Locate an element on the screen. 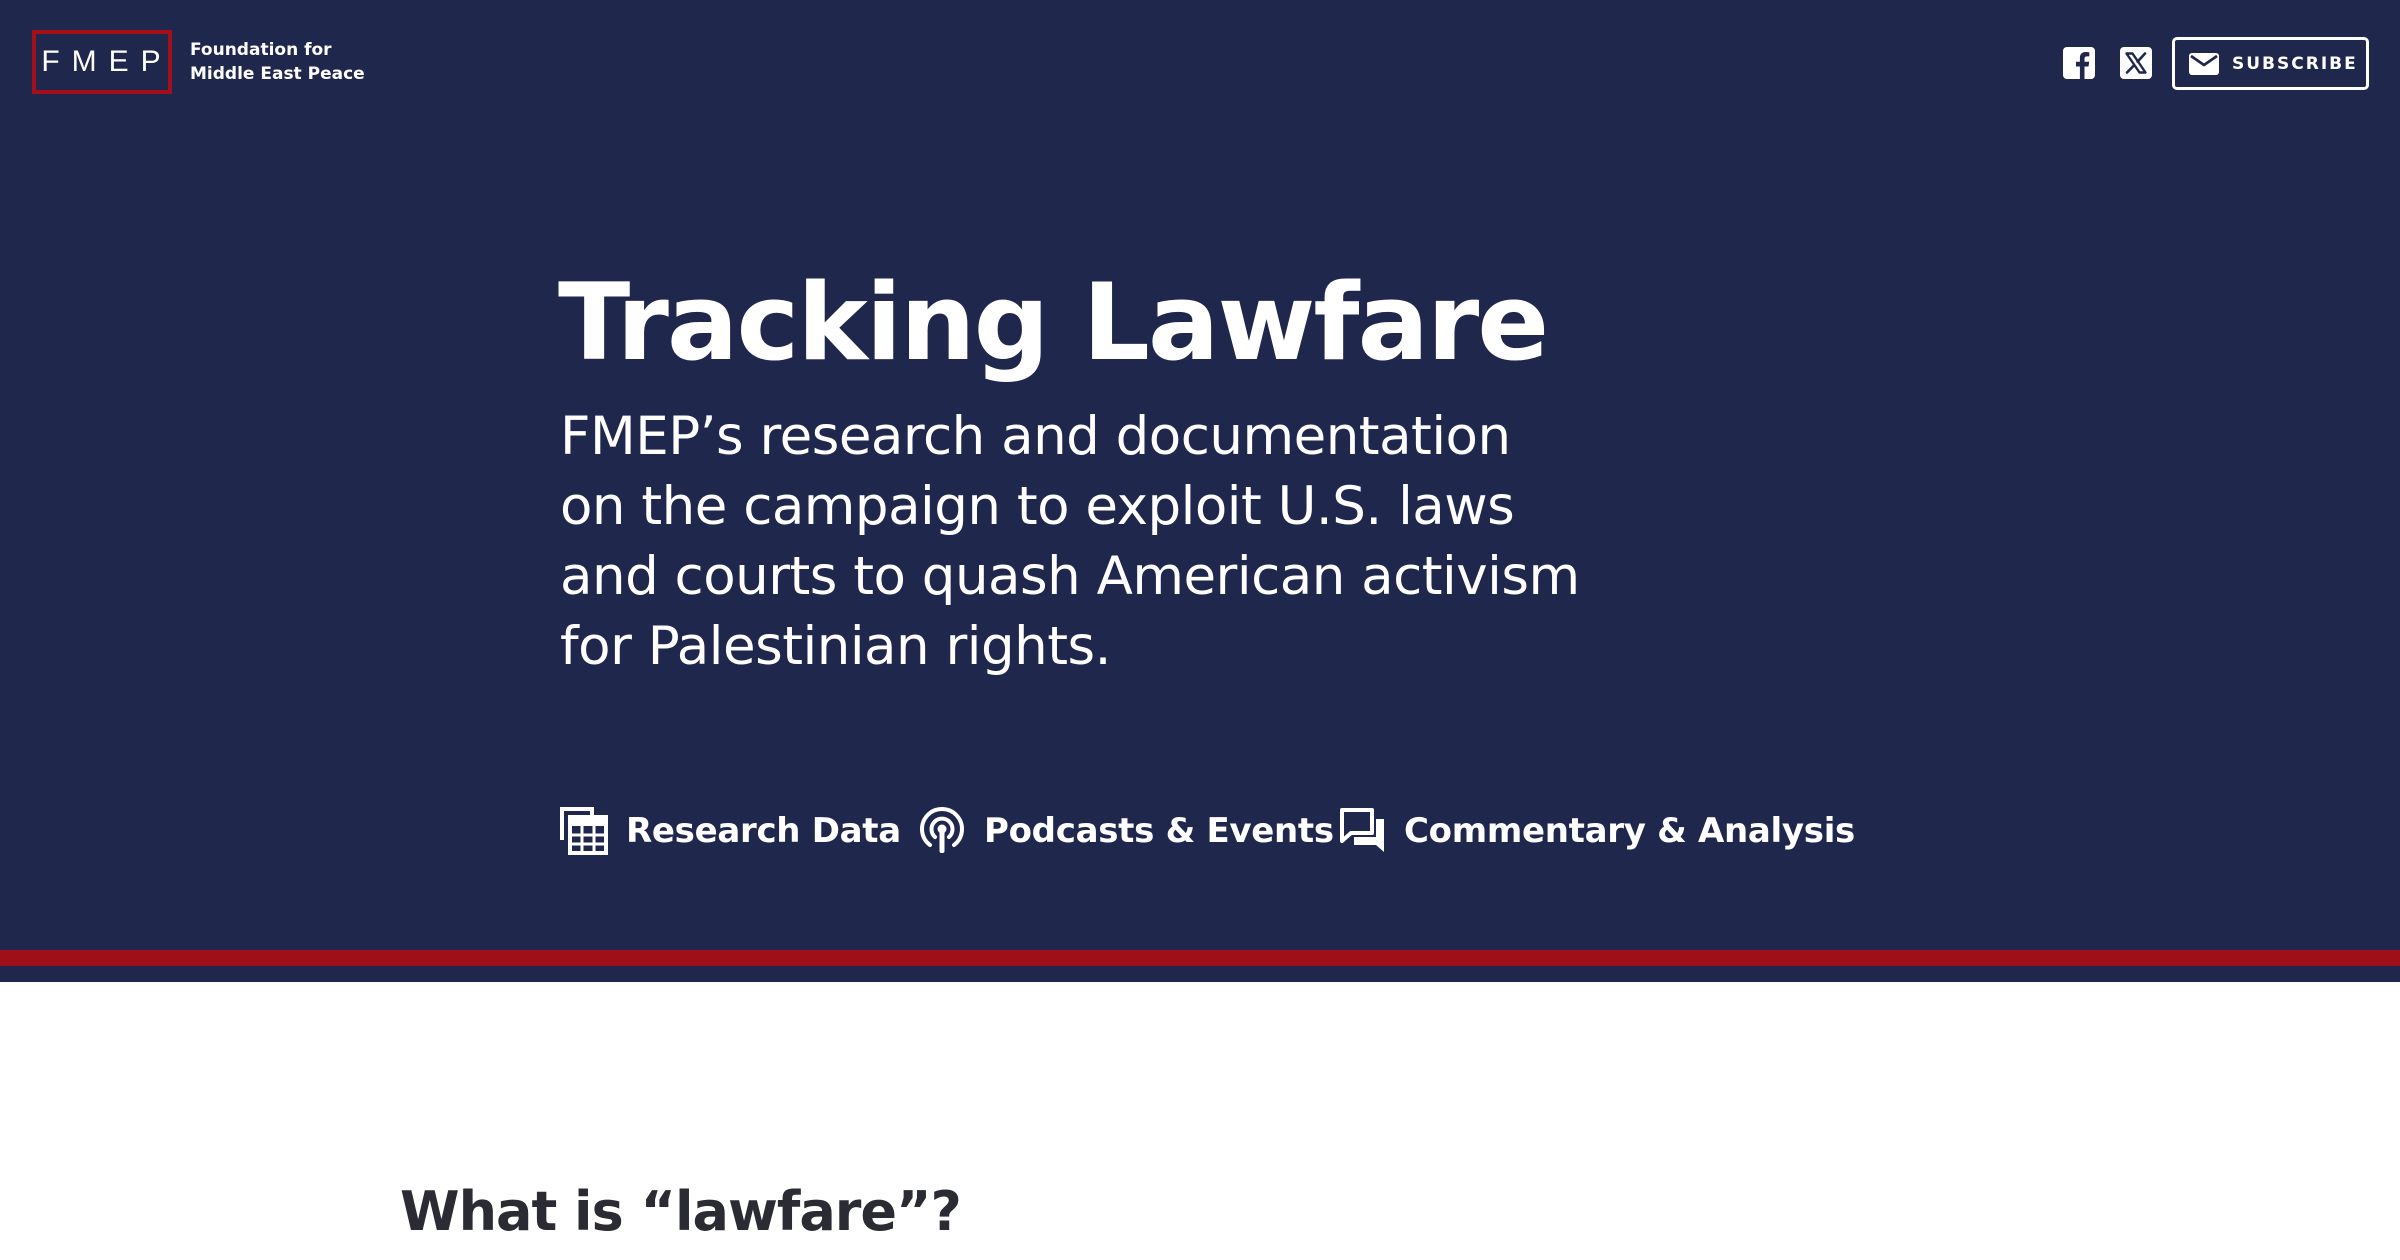  navy-divider is located at coordinates (1200, 974).